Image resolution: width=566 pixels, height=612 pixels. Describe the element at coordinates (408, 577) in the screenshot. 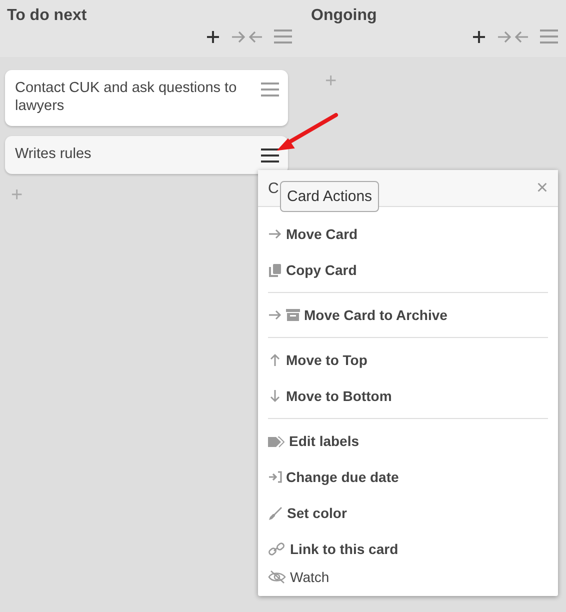

I see `menu-item: Watch` at that location.